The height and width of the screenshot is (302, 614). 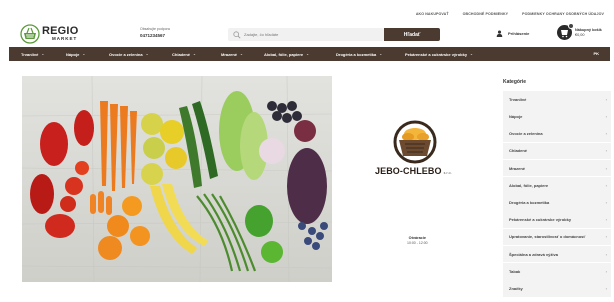 I want to click on cart-count-badge, so click(x=571, y=26).